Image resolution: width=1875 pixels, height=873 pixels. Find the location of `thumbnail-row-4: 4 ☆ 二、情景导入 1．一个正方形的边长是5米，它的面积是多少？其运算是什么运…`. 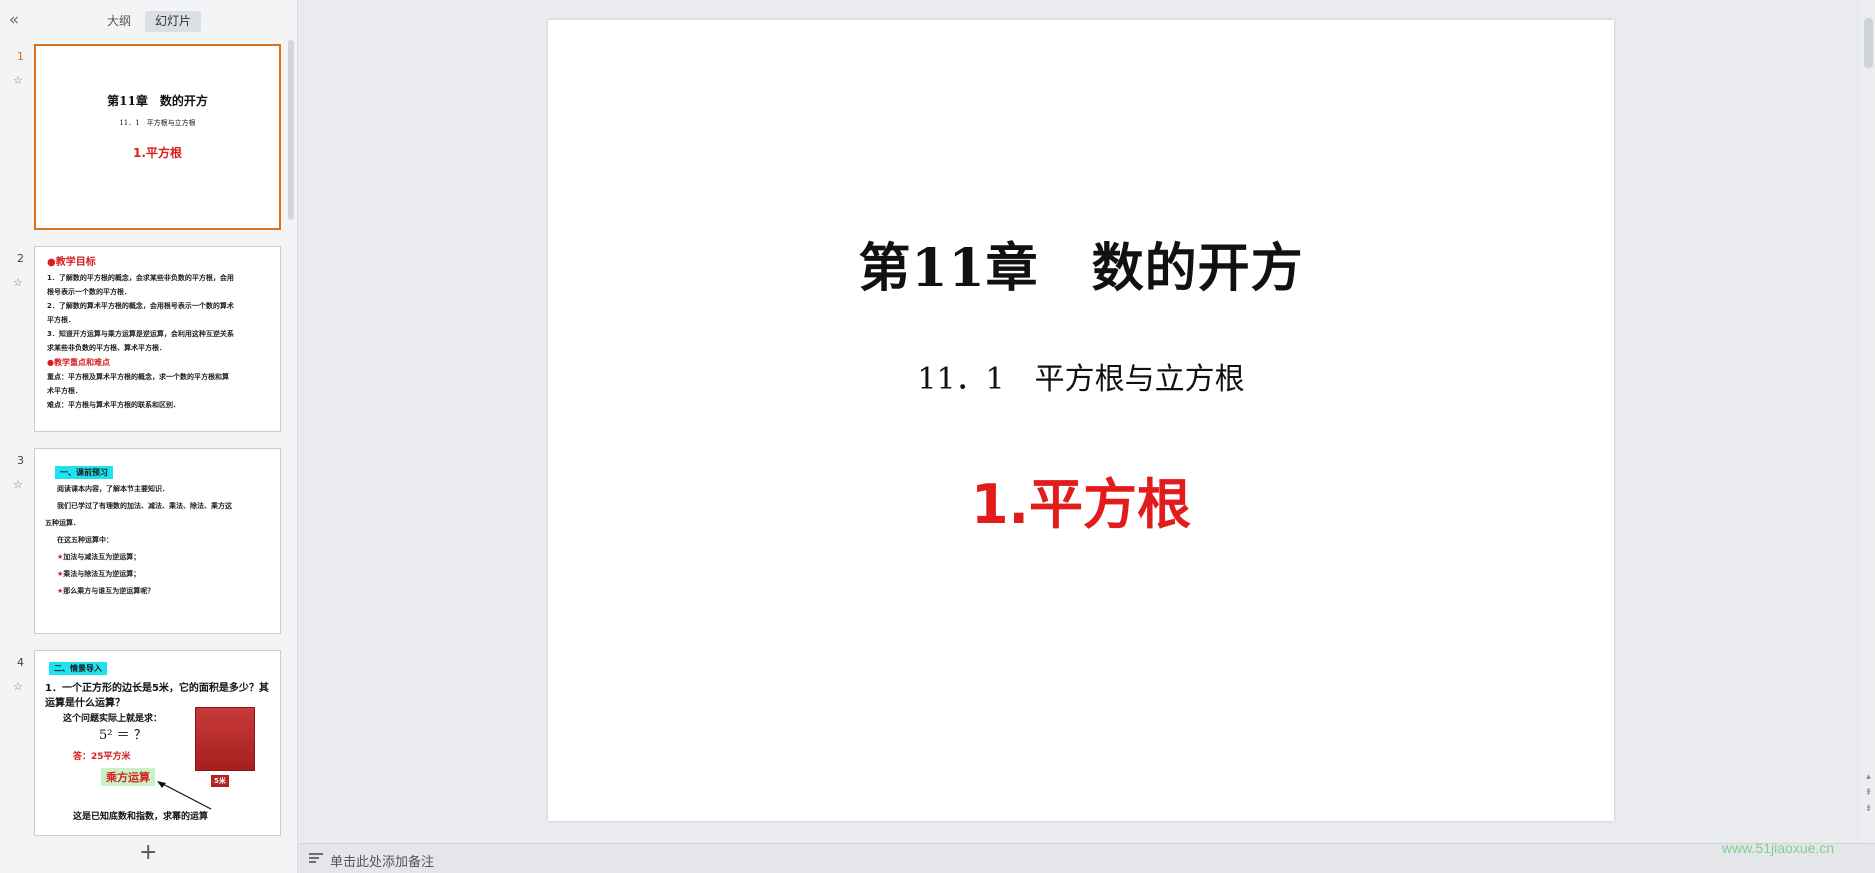

thumbnail-row-4: 4 ☆ 二、情景导入 1．一个正方形的边长是5米，它的面积是多少？其运算是什么运… is located at coordinates (144, 741).